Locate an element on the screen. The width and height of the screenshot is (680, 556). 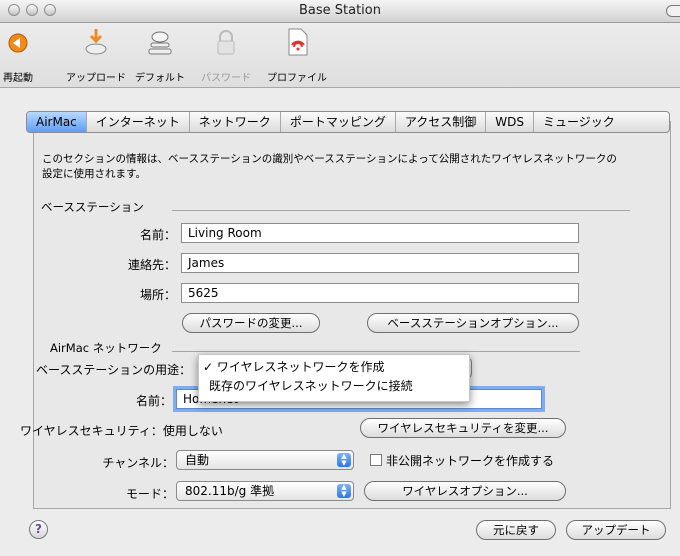
base-station-name-label: 名前： is located at coordinates (157, 235).